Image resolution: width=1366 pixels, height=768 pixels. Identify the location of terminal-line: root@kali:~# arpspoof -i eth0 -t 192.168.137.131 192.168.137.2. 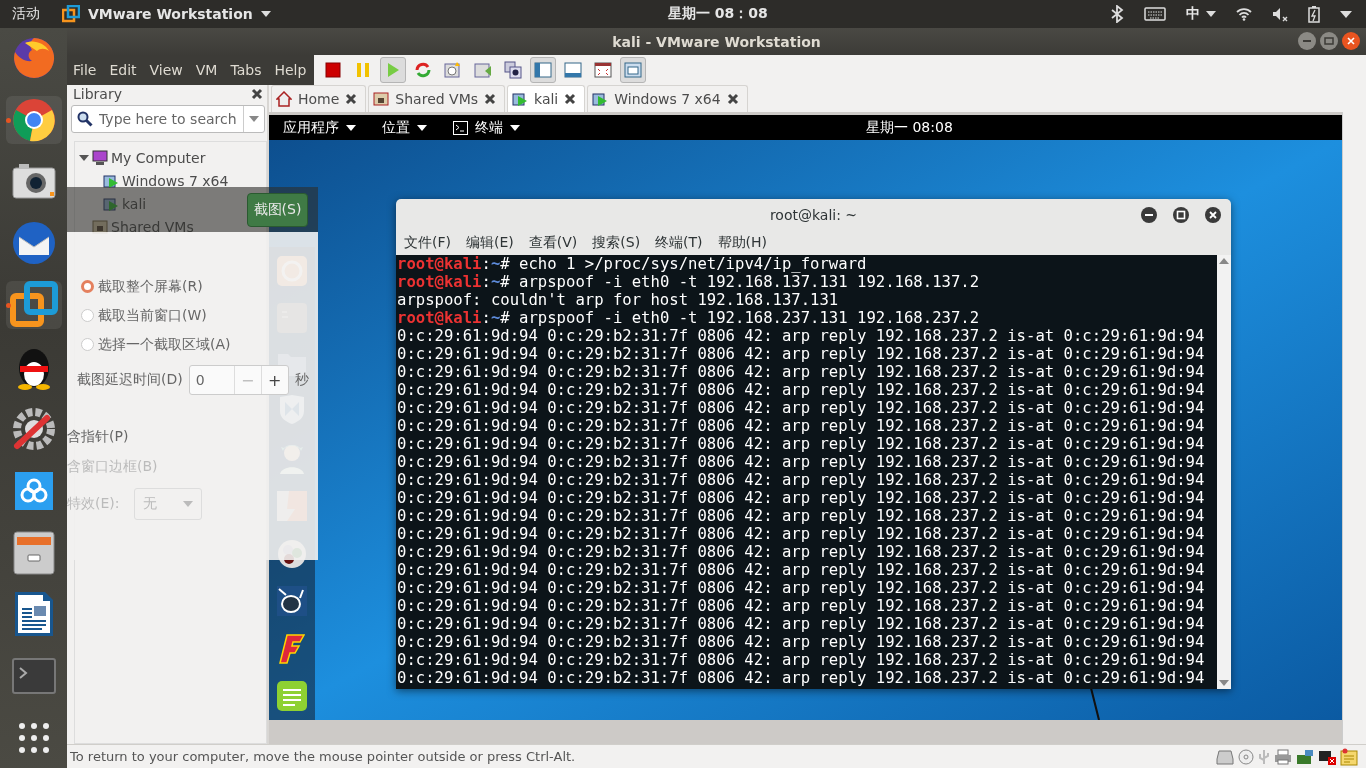
(689, 282).